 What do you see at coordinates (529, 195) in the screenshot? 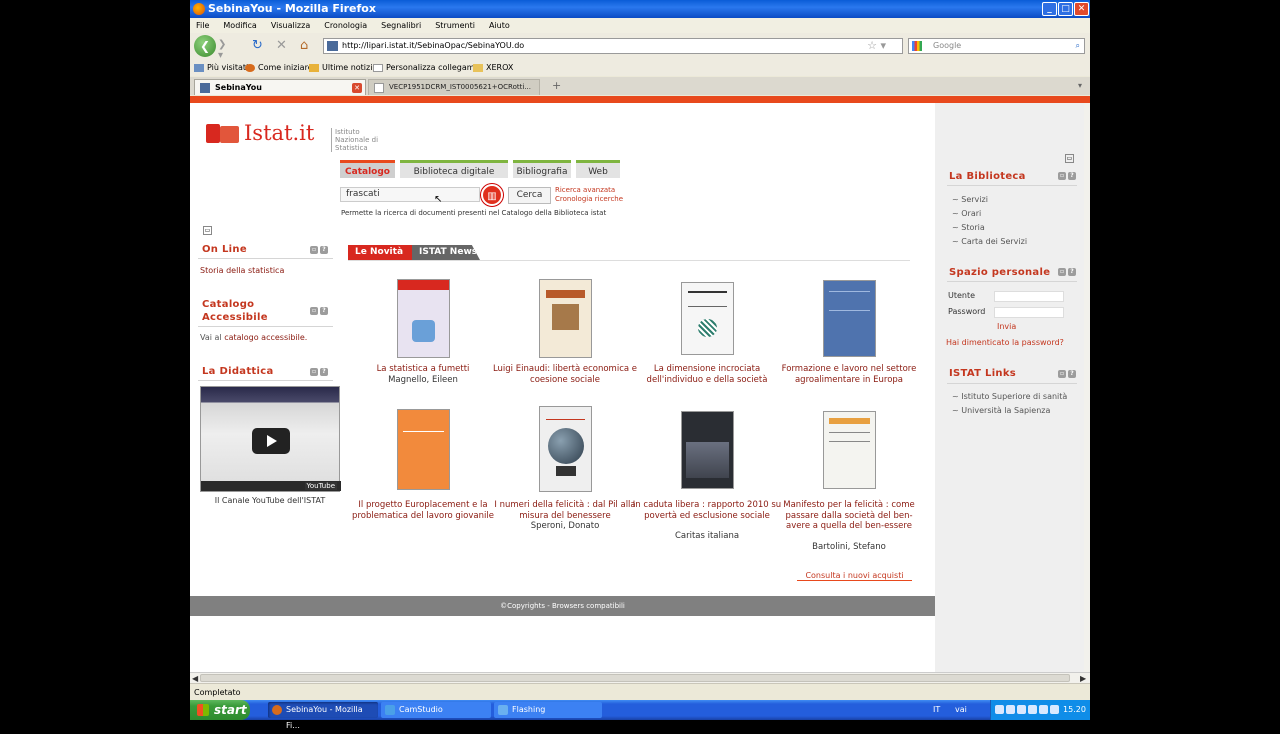
I see `cerca-button: Cerca` at bounding box center [529, 195].